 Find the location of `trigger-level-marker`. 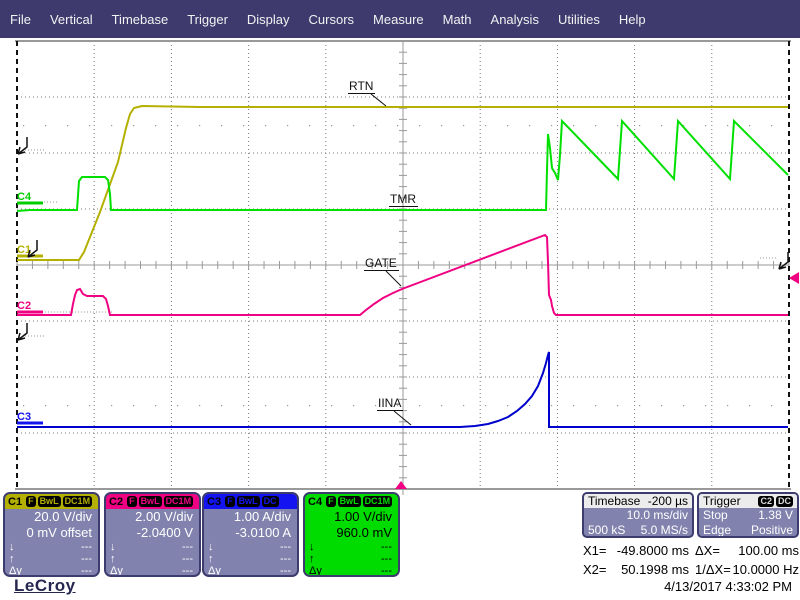

trigger-level-marker is located at coordinates (794, 278).